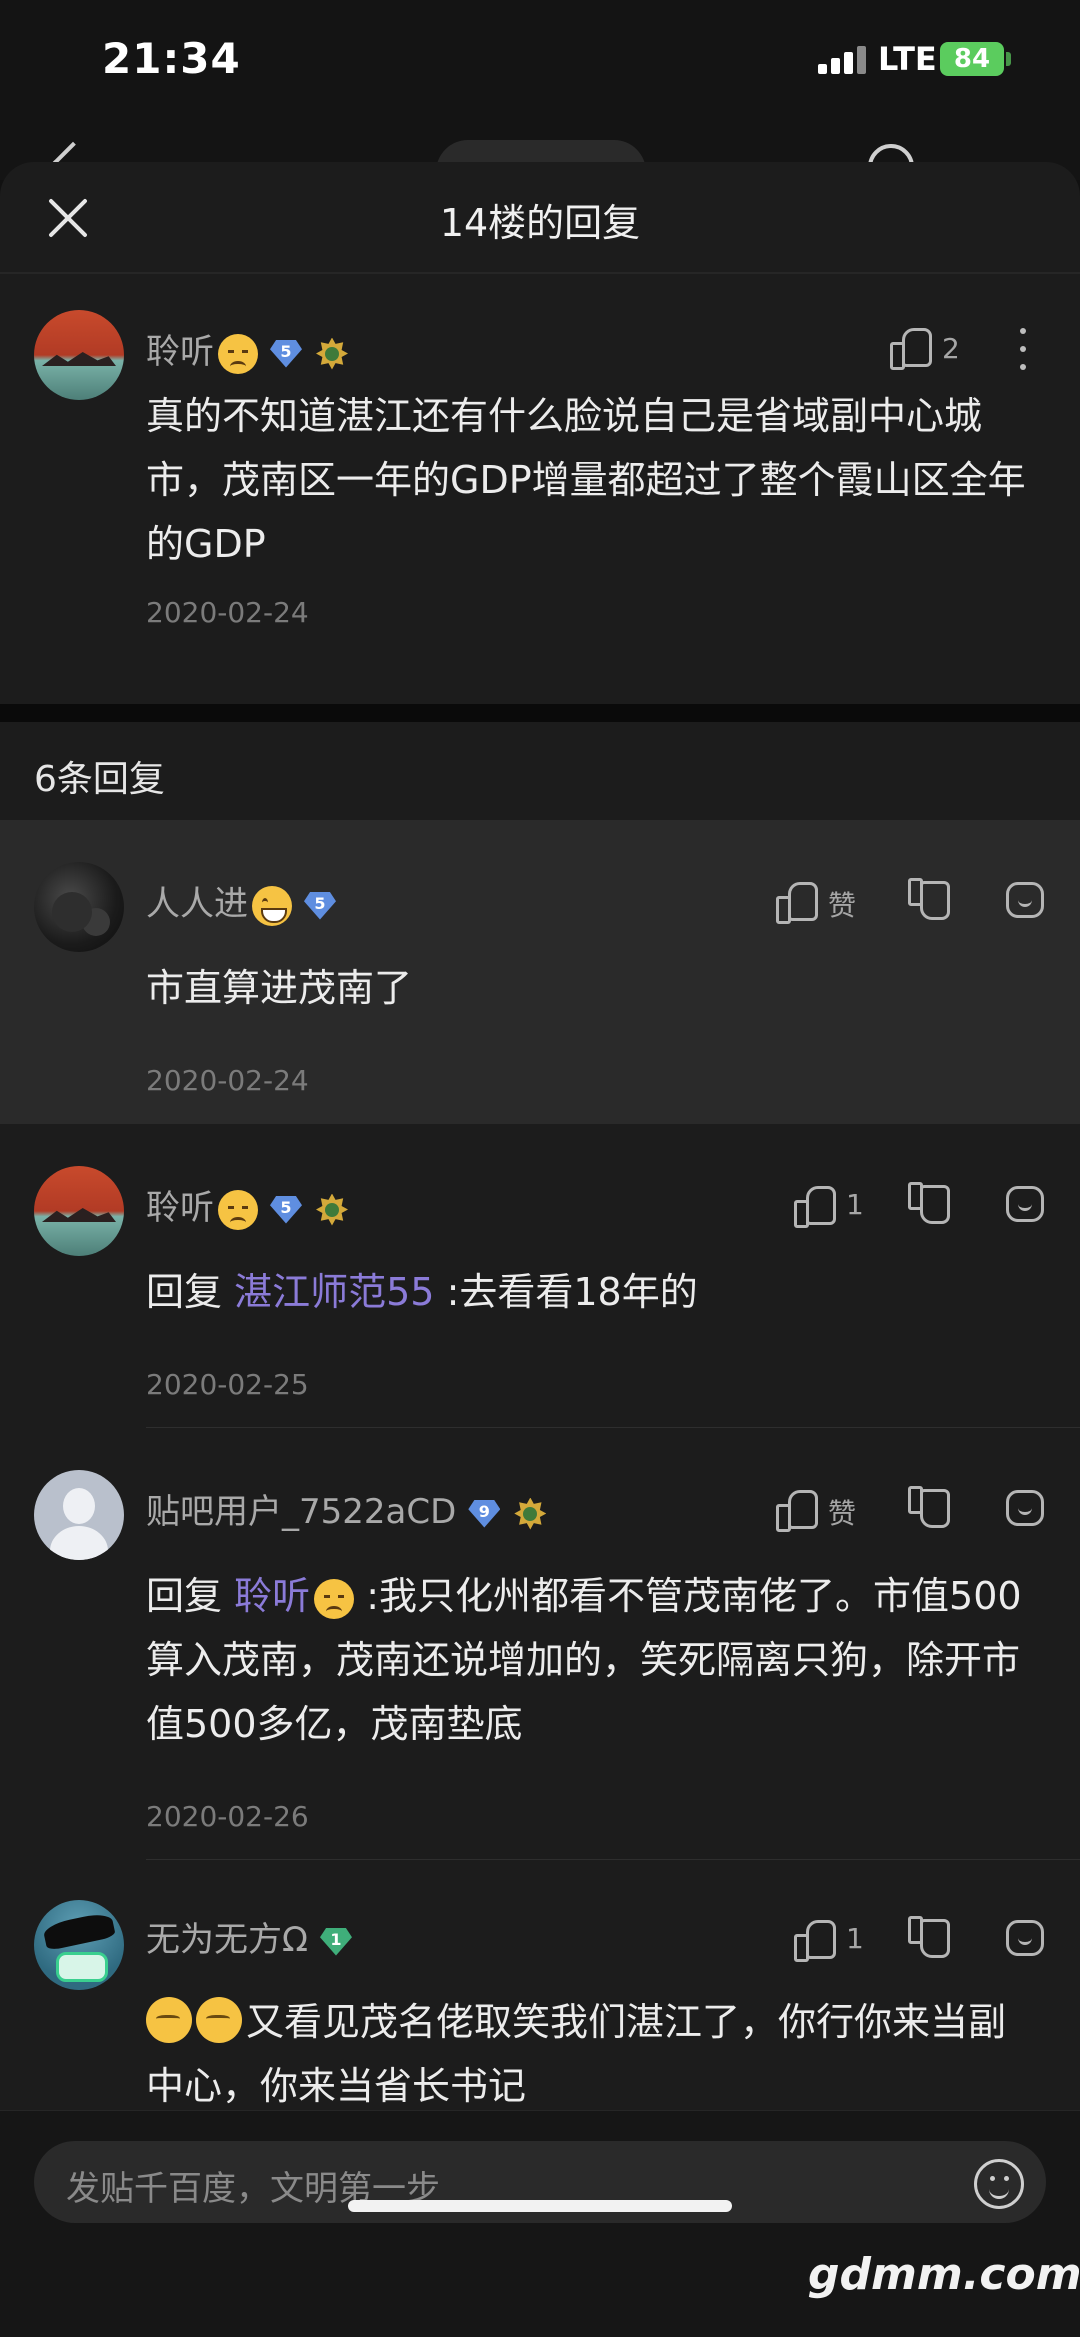 The width and height of the screenshot is (1080, 2337). What do you see at coordinates (171, 58) in the screenshot?
I see `status-time: 21:34` at bounding box center [171, 58].